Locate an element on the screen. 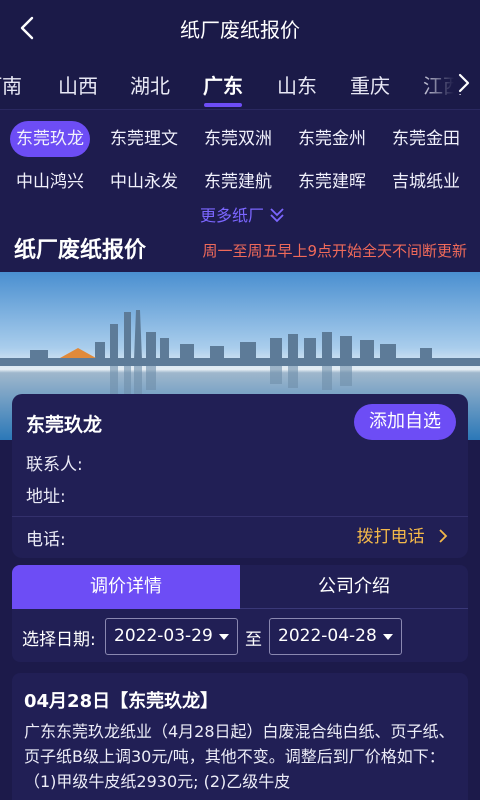 This screenshot has height=800, width=480. price-update-title: 04月28日【东莞玖龙】 is located at coordinates (121, 701).